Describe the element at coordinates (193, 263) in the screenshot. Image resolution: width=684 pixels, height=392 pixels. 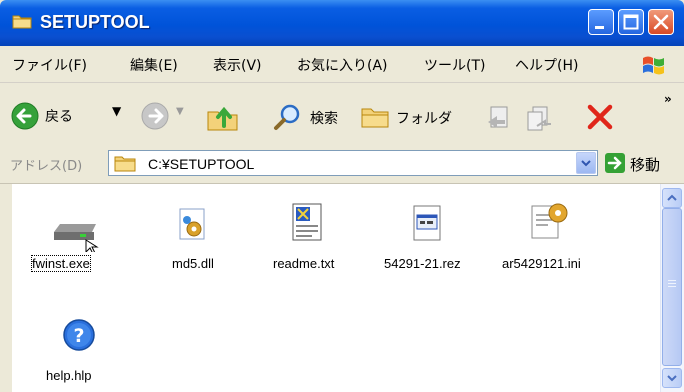
I see `file-md5-dll: md5.dll` at that location.